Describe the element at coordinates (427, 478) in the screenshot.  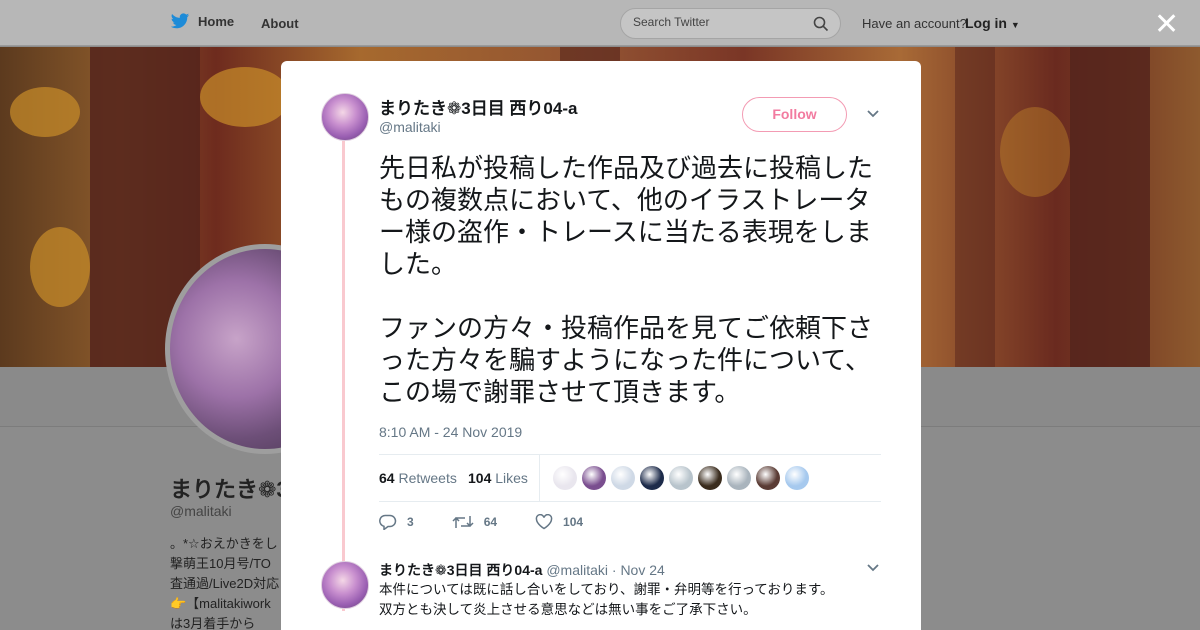
I see `retweets-label: Retweets` at that location.